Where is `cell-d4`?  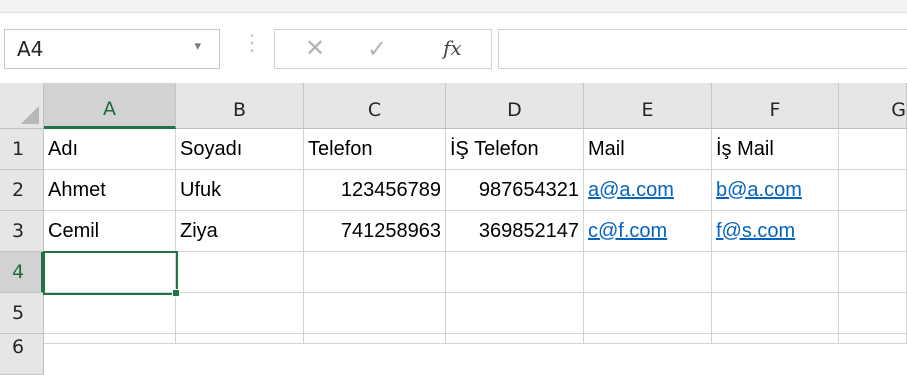 cell-d4 is located at coordinates (515, 272).